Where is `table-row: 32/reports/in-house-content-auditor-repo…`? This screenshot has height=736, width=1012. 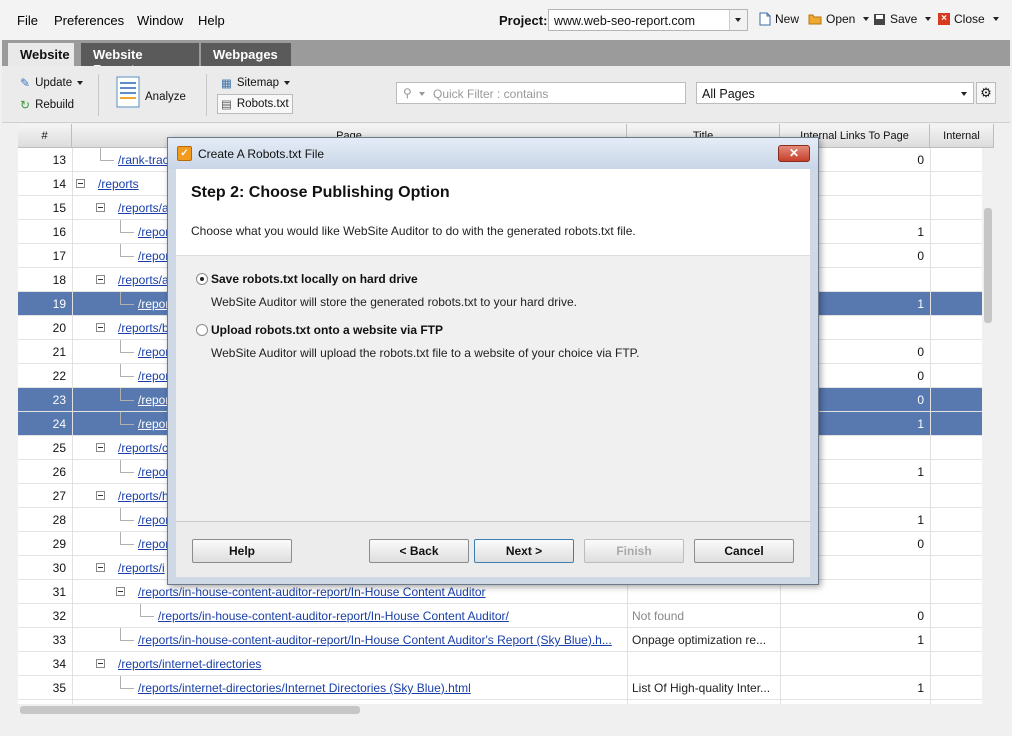
table-row: 32/reports/in-house-content-auditor-repo… is located at coordinates (500, 616).